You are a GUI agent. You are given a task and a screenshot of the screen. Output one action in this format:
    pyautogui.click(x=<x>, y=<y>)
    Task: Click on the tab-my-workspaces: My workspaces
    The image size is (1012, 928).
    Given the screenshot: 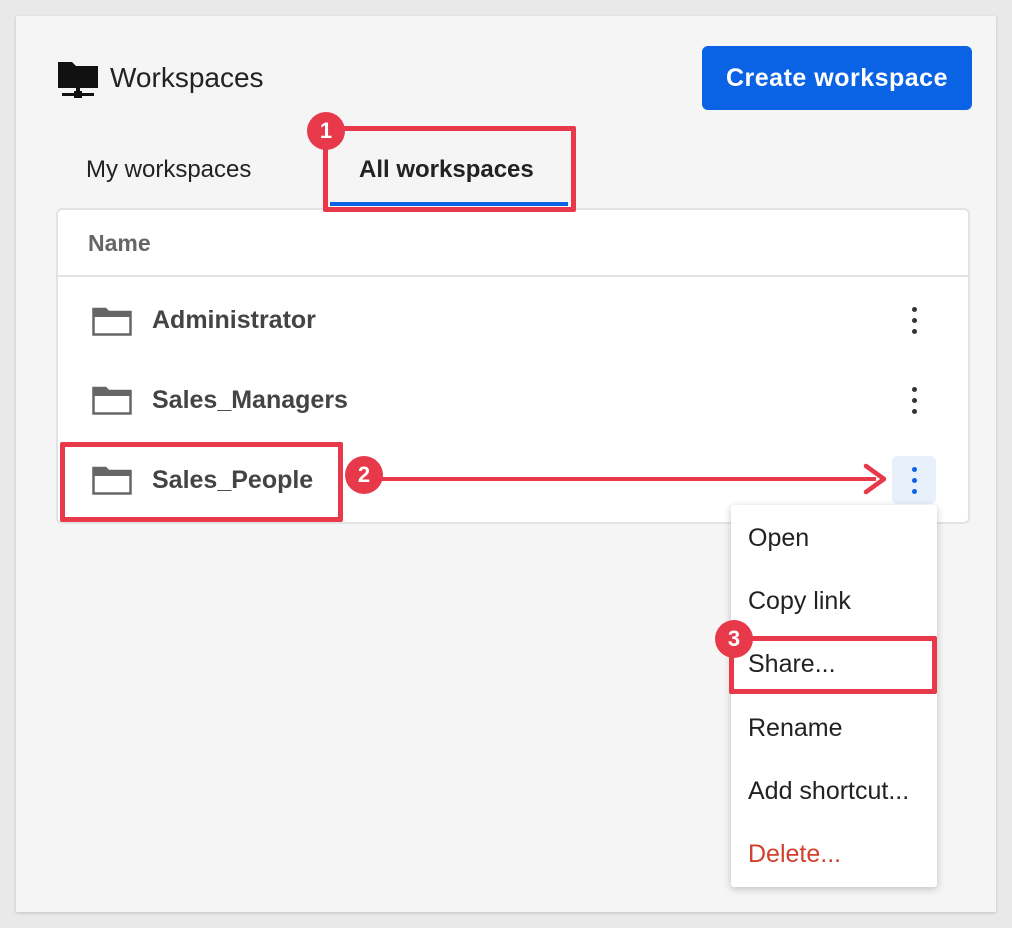 What is the action you would take?
    pyautogui.click(x=168, y=170)
    